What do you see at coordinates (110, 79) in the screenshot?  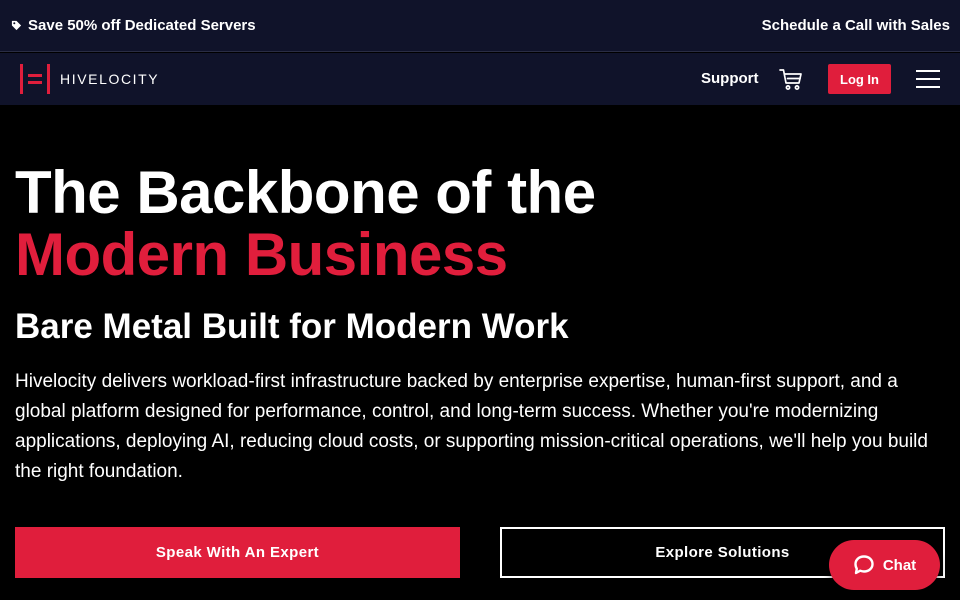 I see `logo-text: HIVELOCITY` at bounding box center [110, 79].